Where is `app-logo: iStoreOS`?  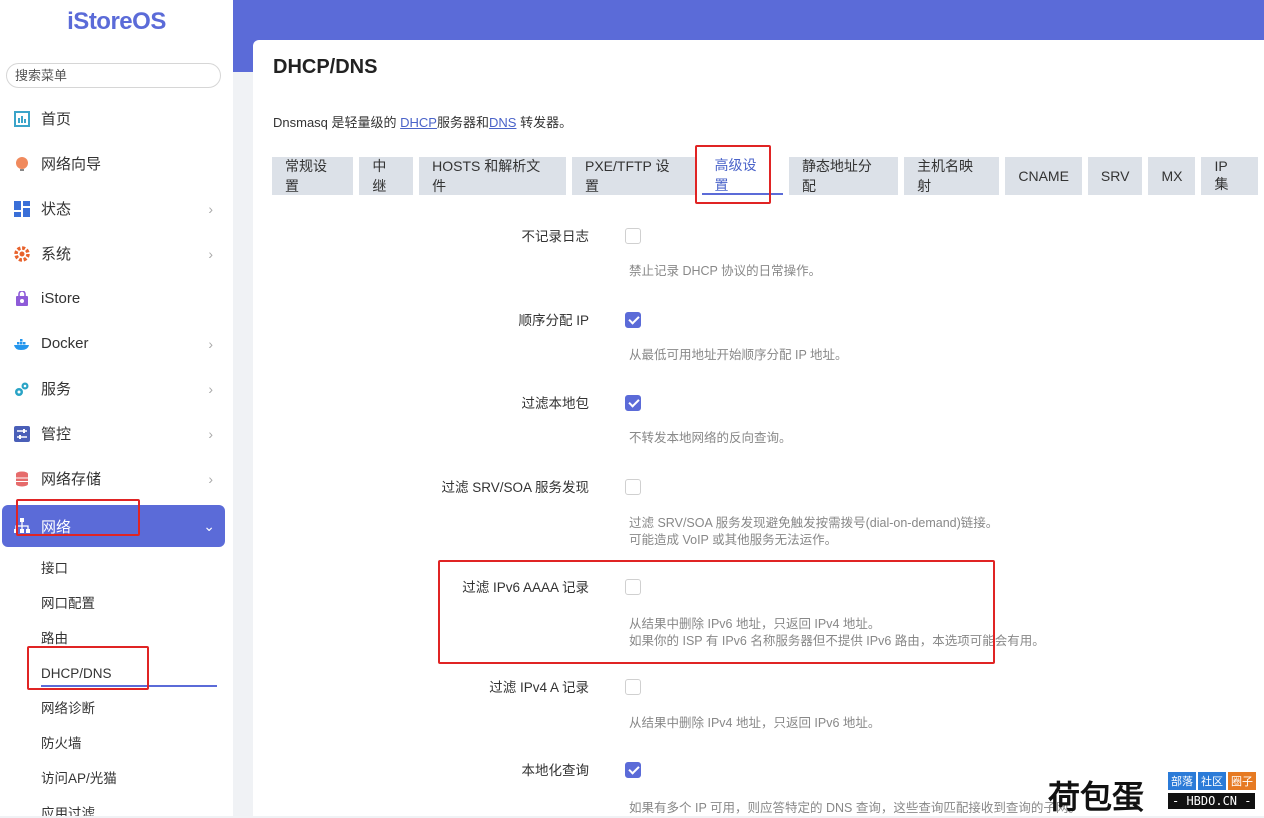 app-logo: iStoreOS is located at coordinates (116, 22).